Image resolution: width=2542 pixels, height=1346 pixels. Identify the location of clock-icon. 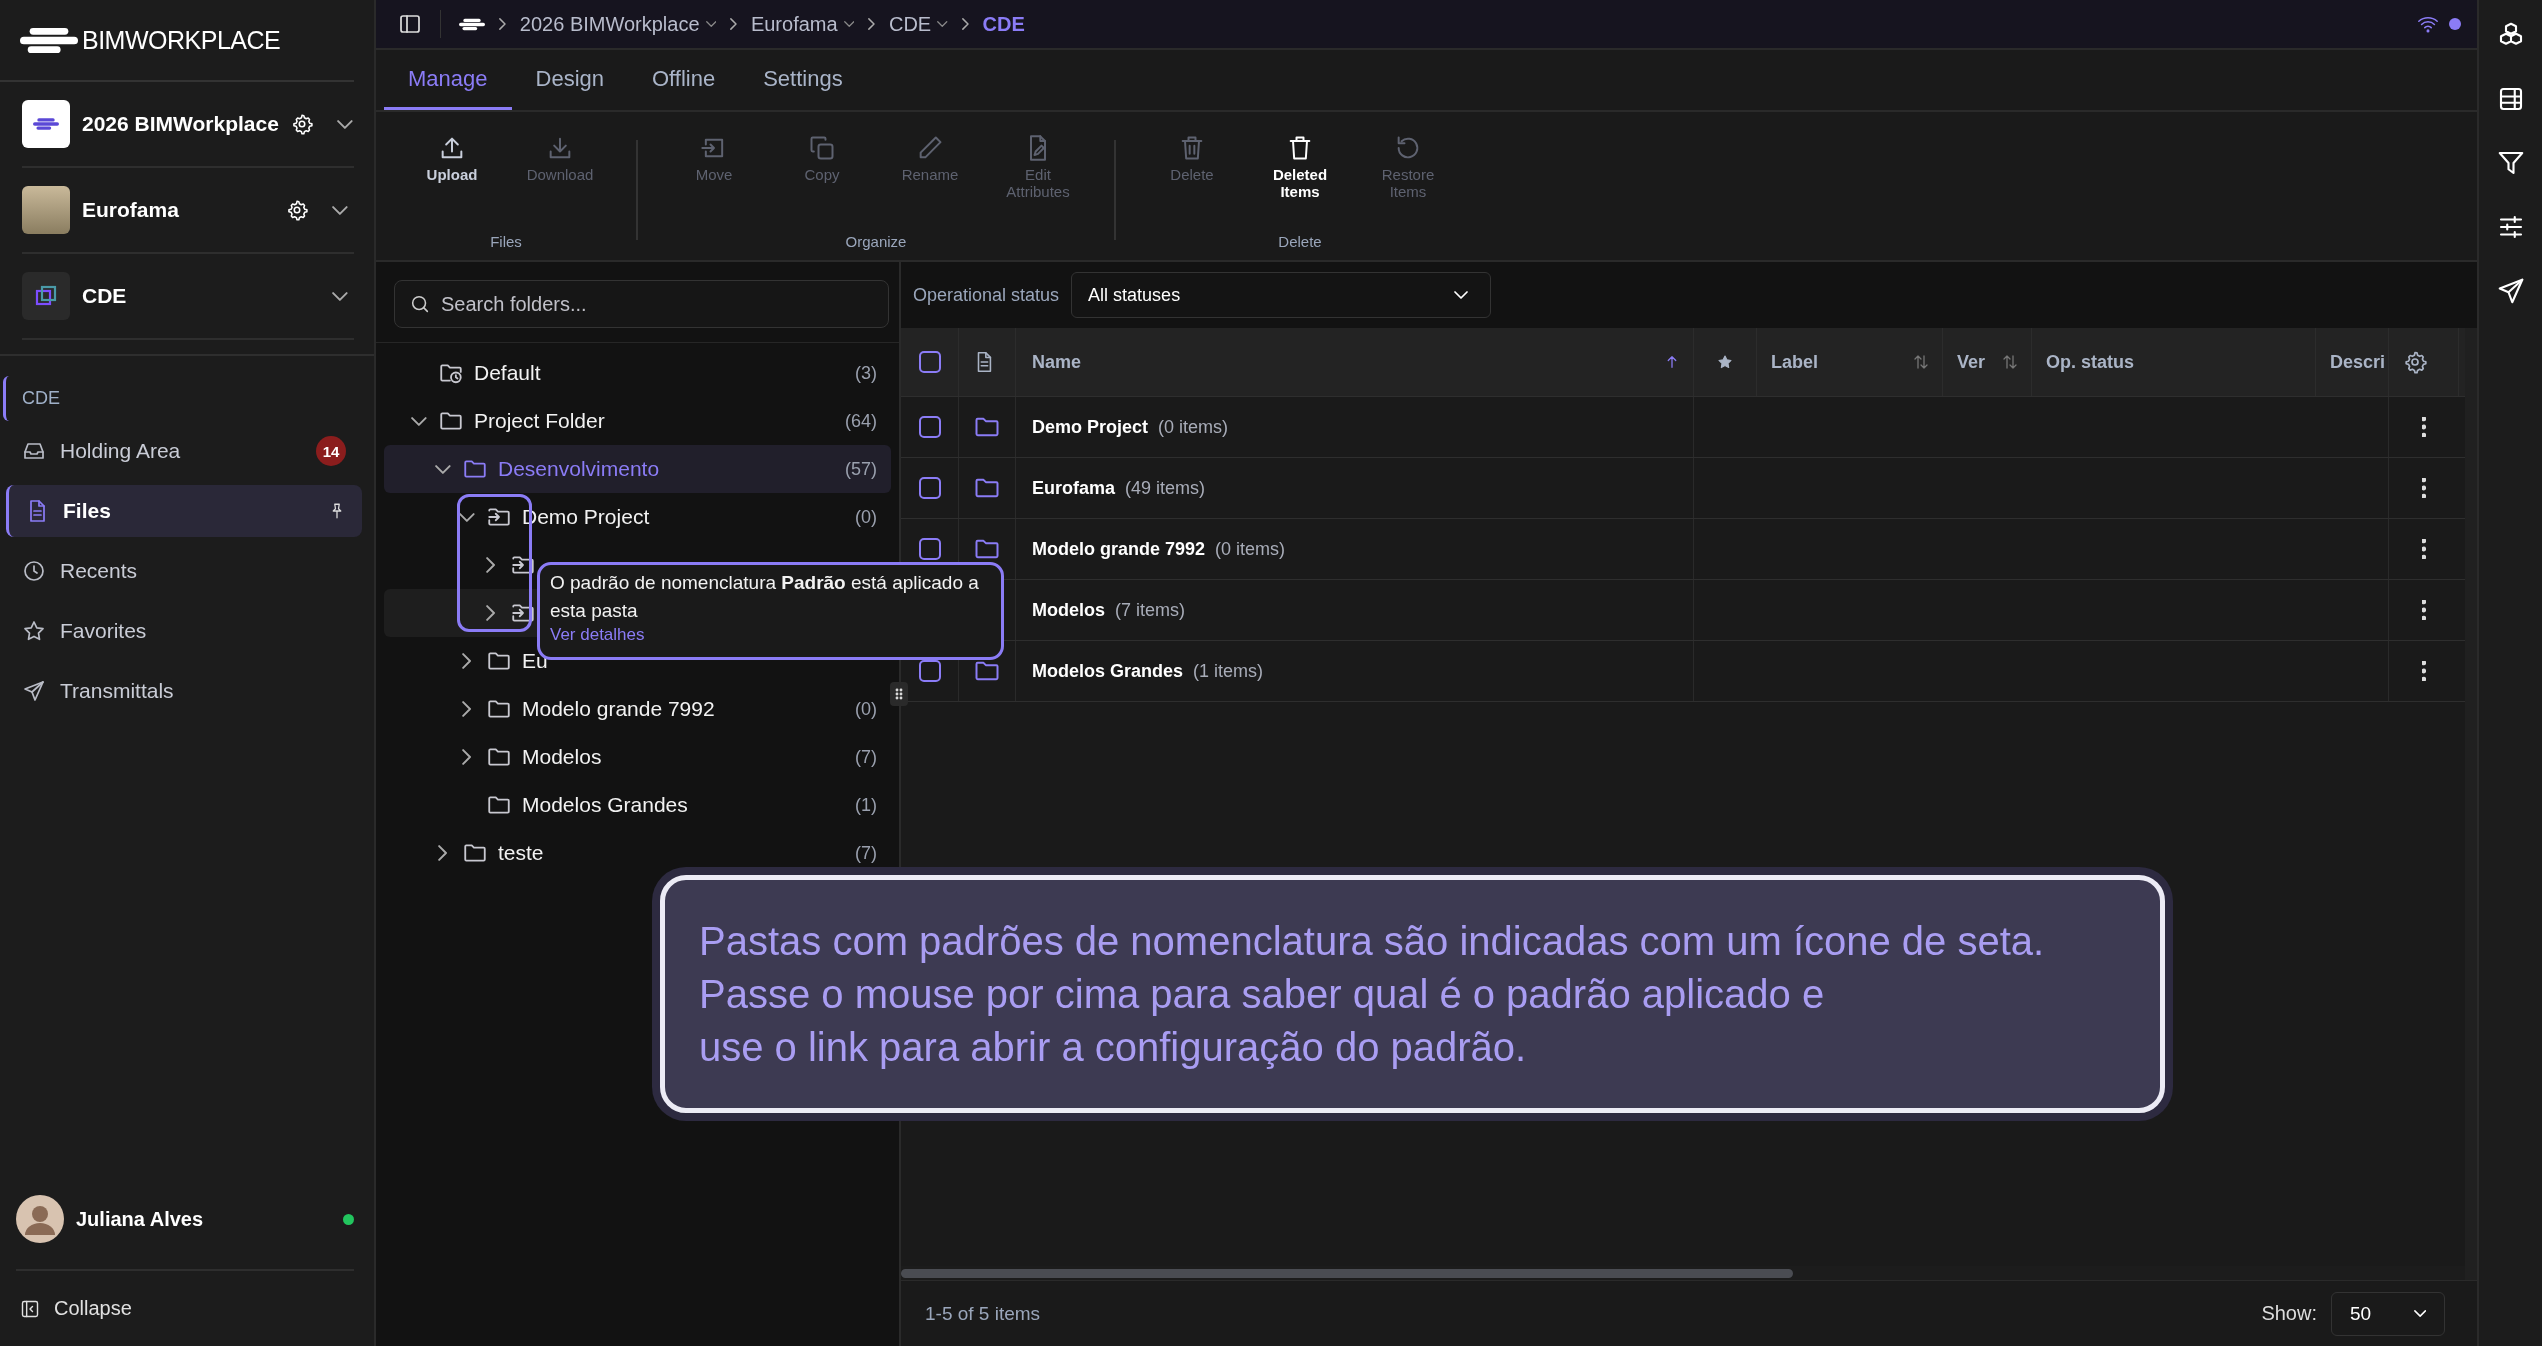
(34, 571).